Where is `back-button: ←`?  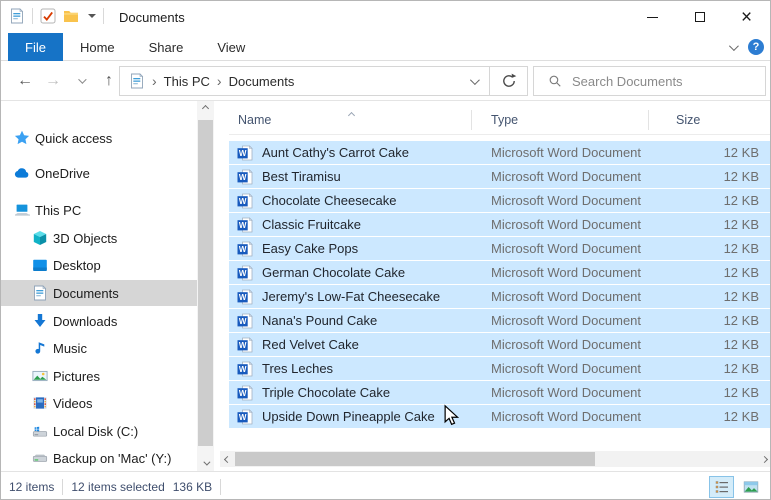
back-button: ← is located at coordinates (25, 81).